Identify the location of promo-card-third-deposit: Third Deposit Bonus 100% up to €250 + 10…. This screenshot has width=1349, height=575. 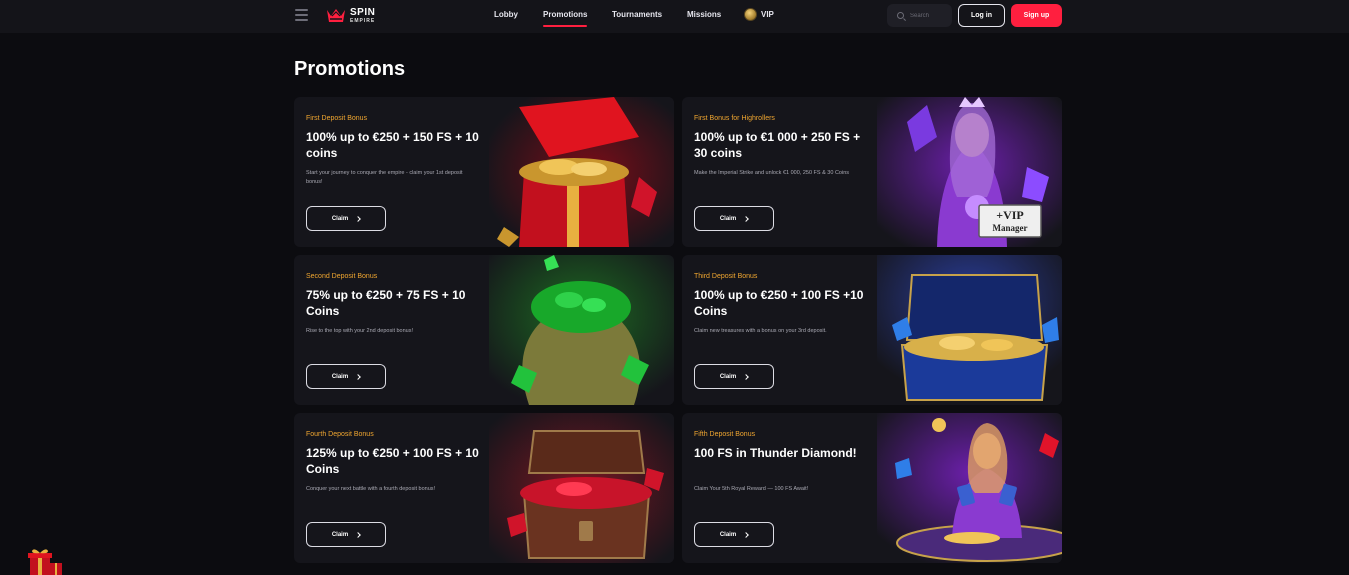
(872, 330).